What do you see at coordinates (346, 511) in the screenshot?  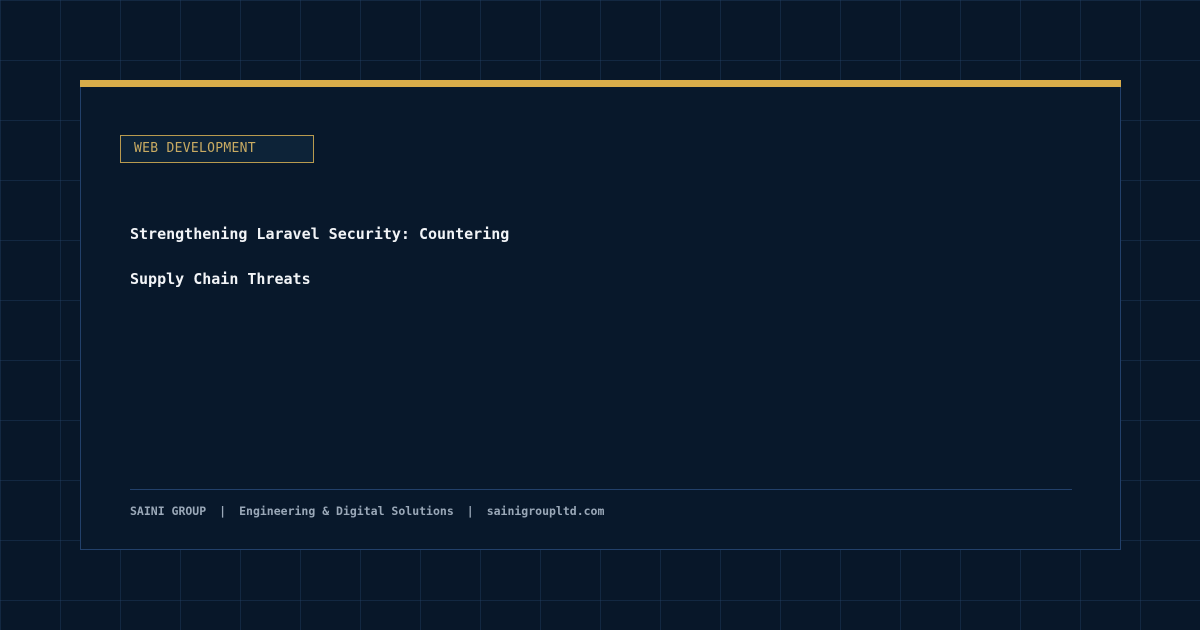 I see `footer-tagline: Engineering & Digital Solutions` at bounding box center [346, 511].